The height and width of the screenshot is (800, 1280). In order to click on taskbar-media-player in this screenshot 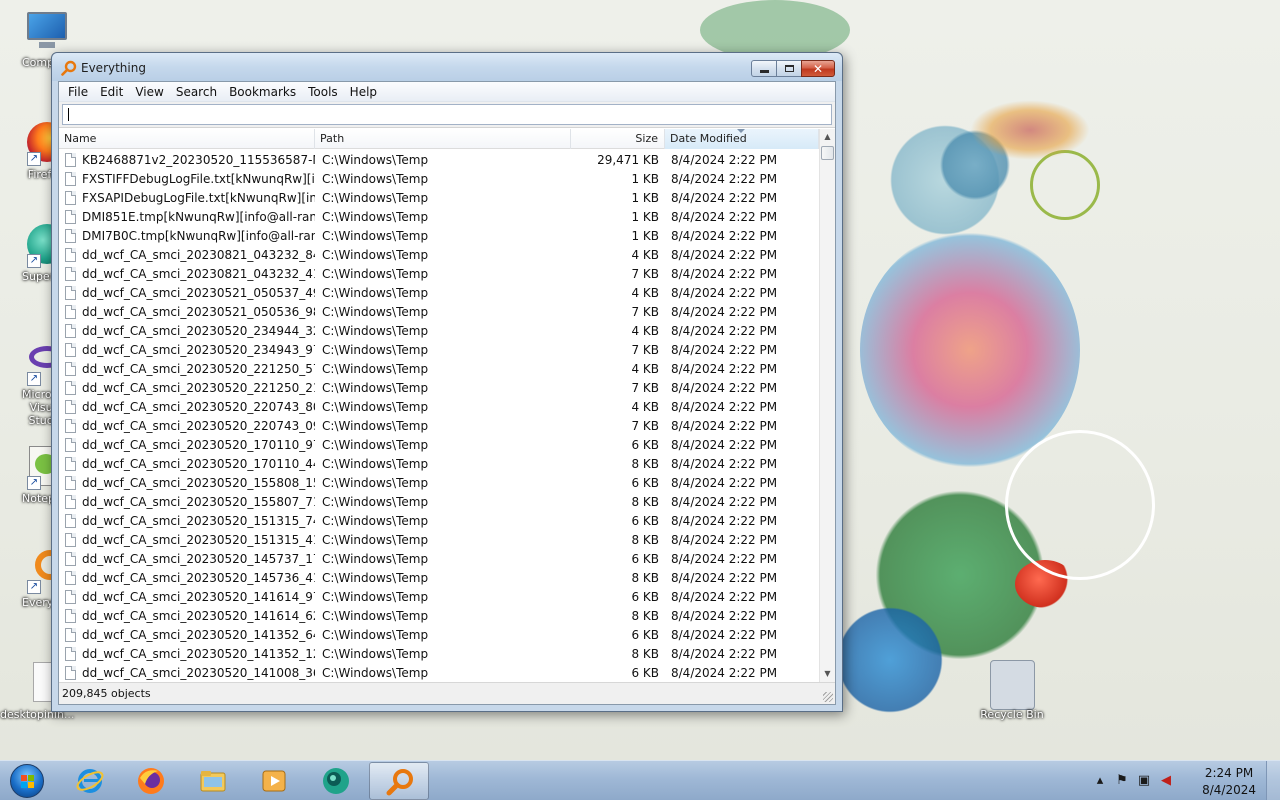, I will do `click(274, 781)`.